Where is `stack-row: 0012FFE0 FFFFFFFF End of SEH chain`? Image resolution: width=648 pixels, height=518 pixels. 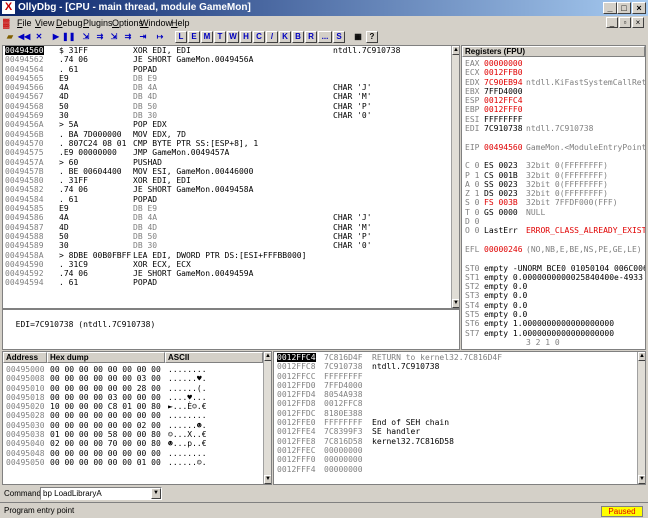
stack-row: 0012FFE0 FFFFFFFF End of SEH chain is located at coordinates (456, 422).